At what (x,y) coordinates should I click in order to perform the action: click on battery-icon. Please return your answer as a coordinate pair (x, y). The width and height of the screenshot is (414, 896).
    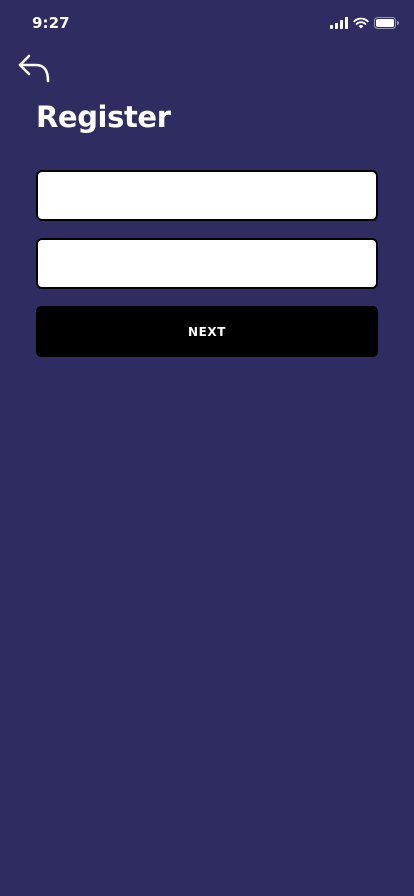
    Looking at the image, I should click on (386, 23).